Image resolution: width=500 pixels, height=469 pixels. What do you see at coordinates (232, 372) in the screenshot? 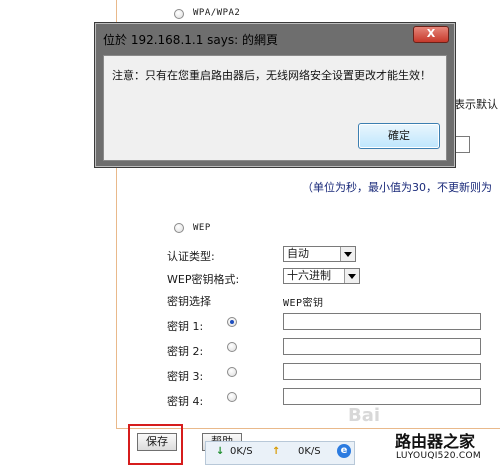
I see `key-3-radio` at bounding box center [232, 372].